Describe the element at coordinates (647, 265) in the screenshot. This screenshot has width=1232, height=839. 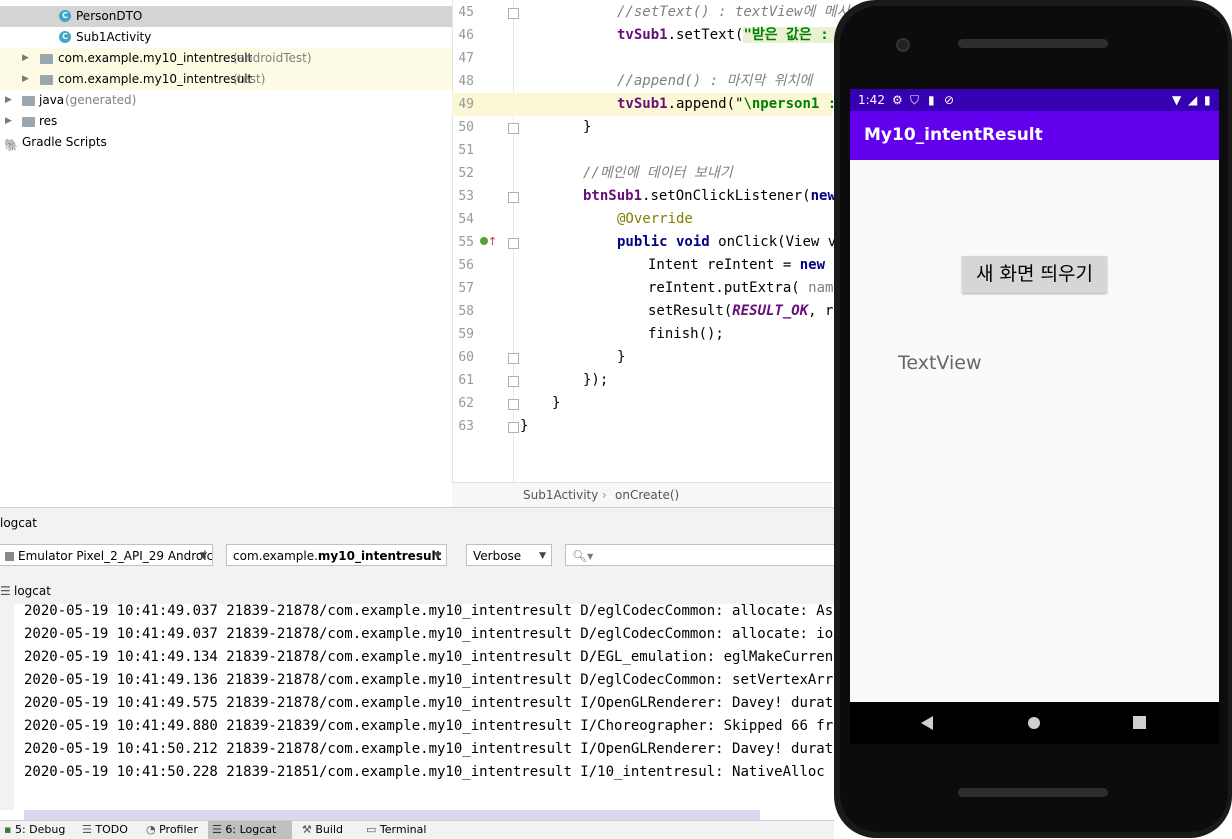
I see `code-line-56: 56Intent reIntent = new I` at that location.